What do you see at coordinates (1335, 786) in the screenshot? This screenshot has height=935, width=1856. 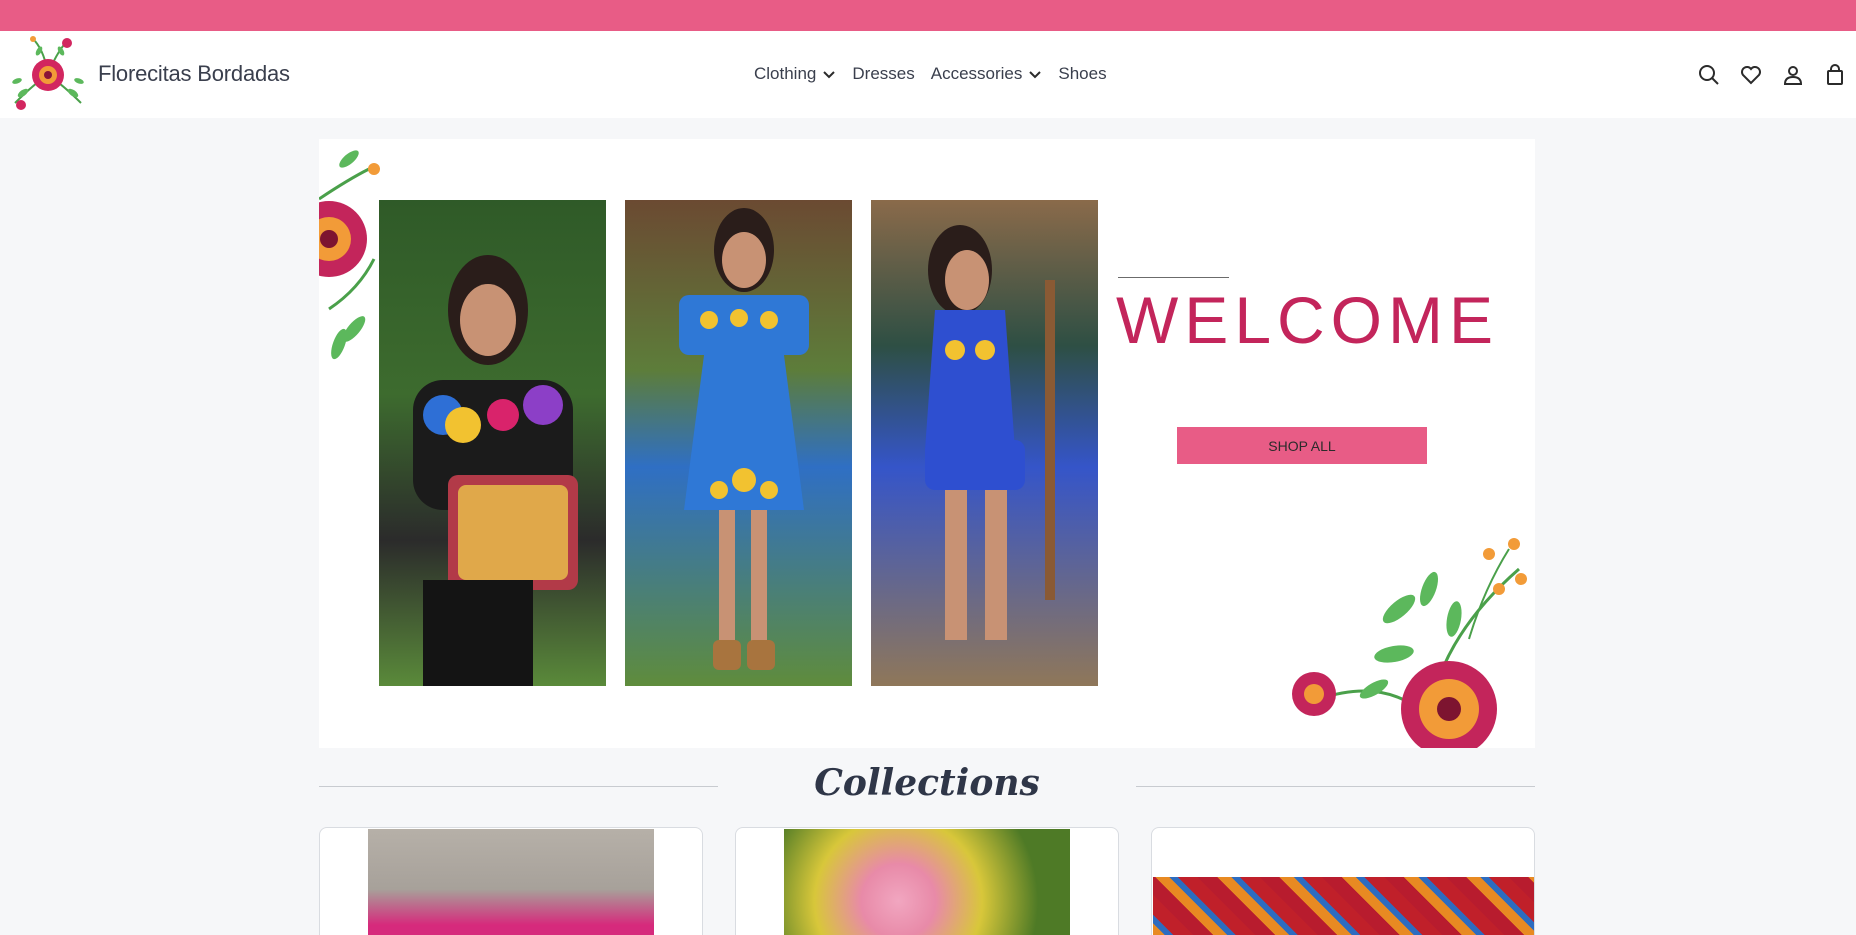 I see `collections-divider-right` at bounding box center [1335, 786].